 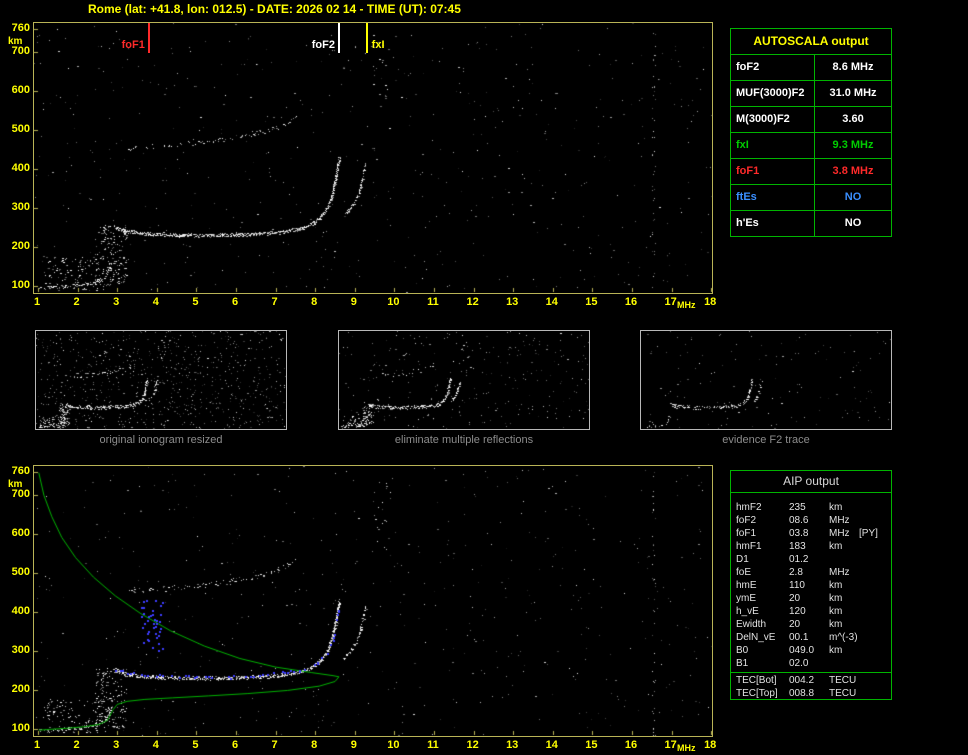 I want to click on aip-param-label-deln-ve: DelN_vE, so click(x=756, y=637).